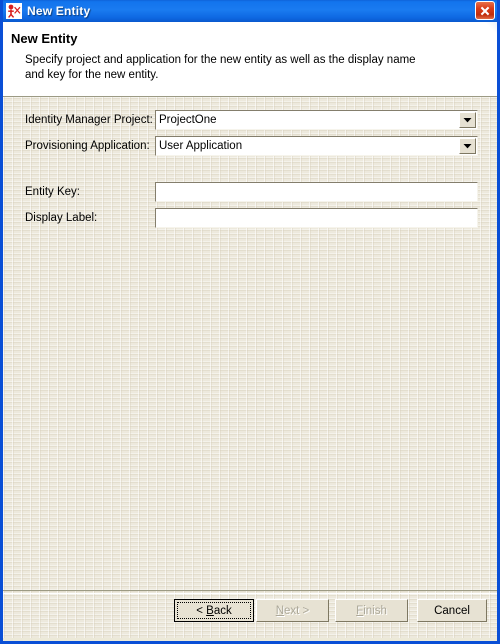 The image size is (500, 644). What do you see at coordinates (59, 11) in the screenshot?
I see `window-title: New Entity` at bounding box center [59, 11].